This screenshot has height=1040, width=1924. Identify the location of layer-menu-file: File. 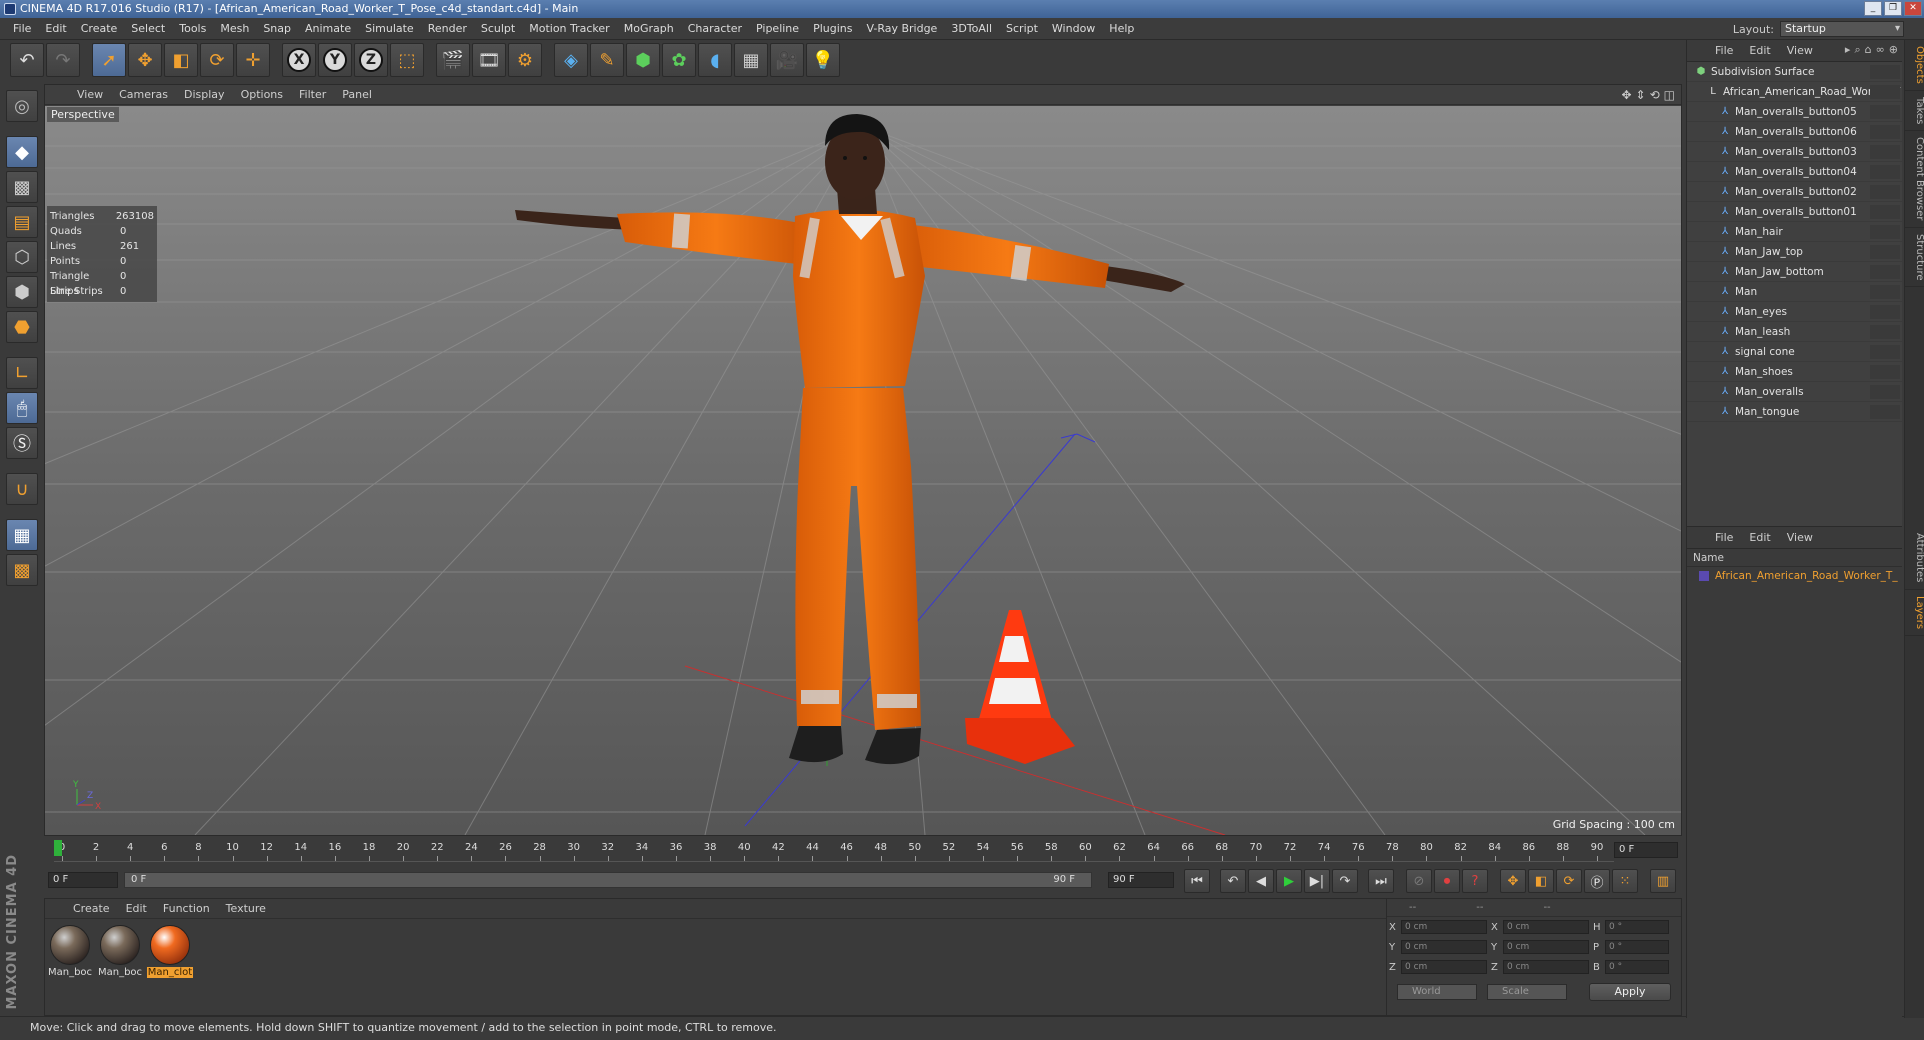
(1724, 537).